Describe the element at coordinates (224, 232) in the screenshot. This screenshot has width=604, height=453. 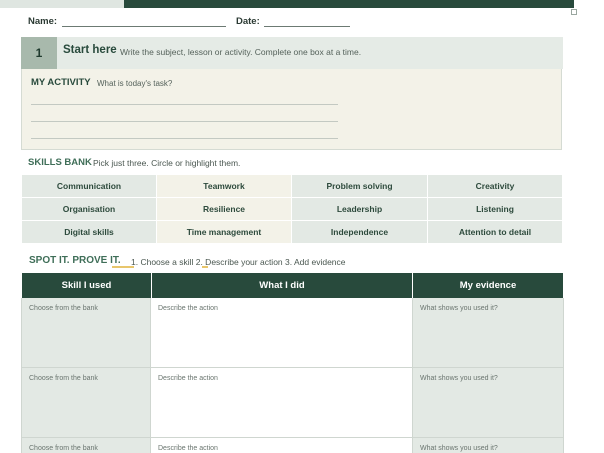
I see `skill-option: Time management` at that location.